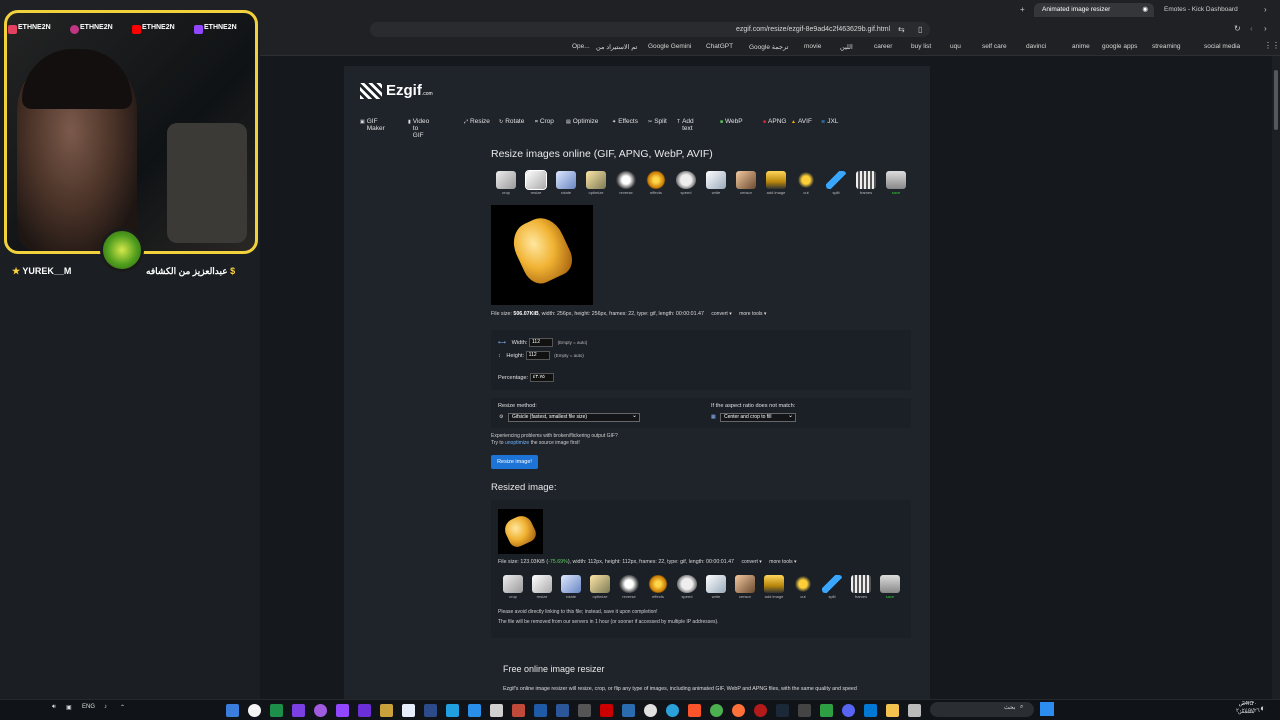  Describe the element at coordinates (716, 710) in the screenshot. I see `chrome-icon` at that location.